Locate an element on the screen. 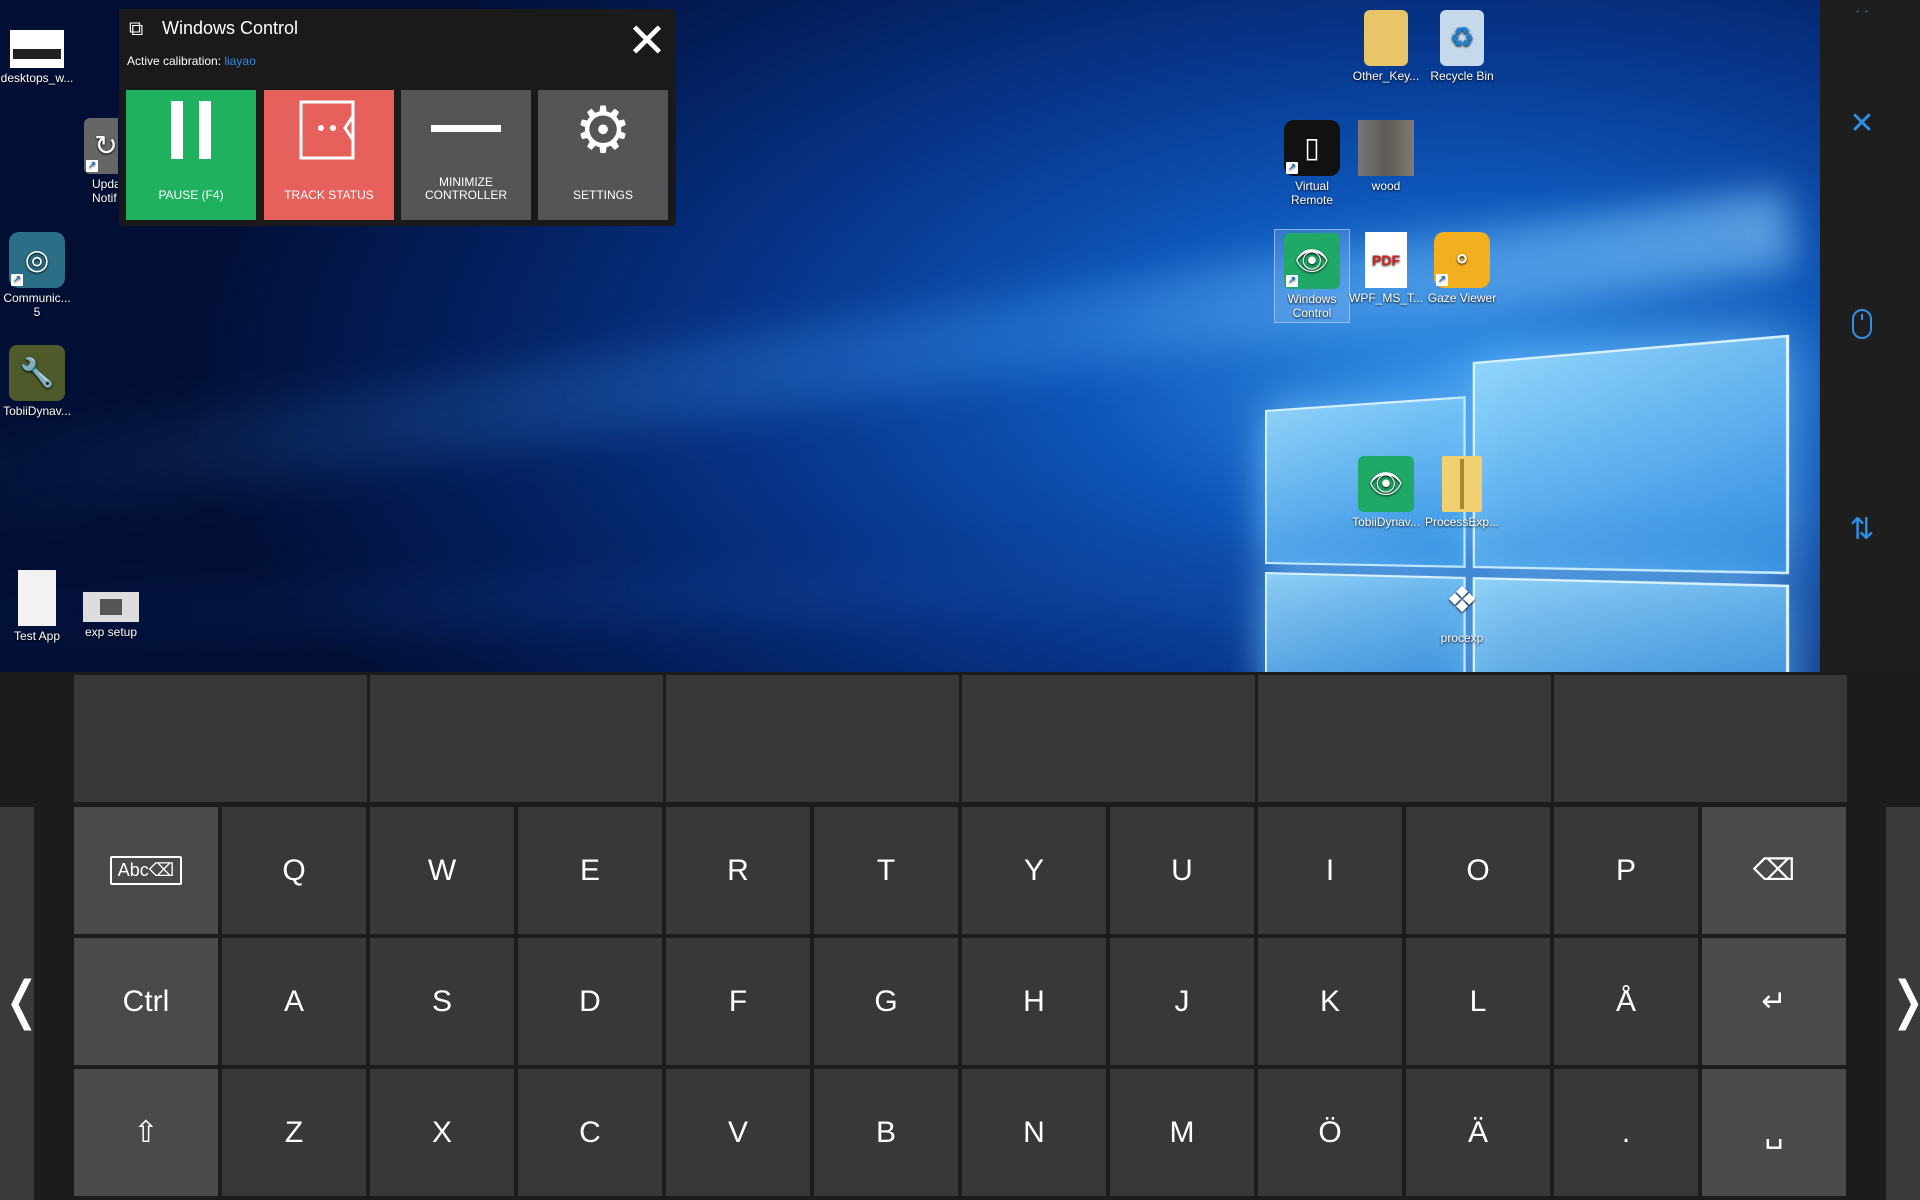  key-a-umlaut: Ä is located at coordinates (1478, 1132).